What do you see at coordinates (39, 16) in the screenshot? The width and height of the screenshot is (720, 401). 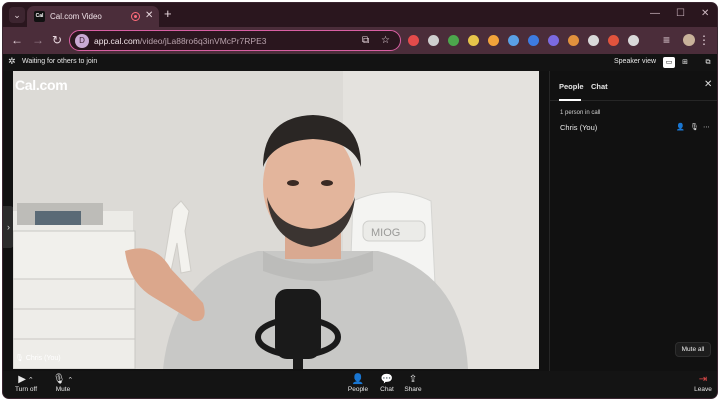 I see `cal-favicon-icon: Cal` at bounding box center [39, 16].